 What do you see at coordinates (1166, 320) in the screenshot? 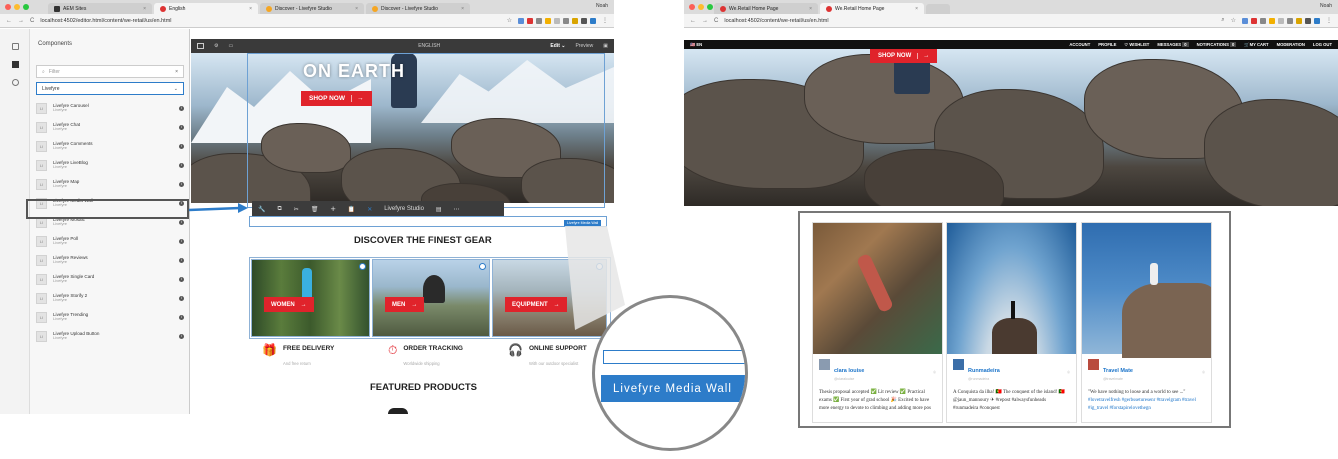
I see `cliff-rock` at bounding box center [1166, 320].